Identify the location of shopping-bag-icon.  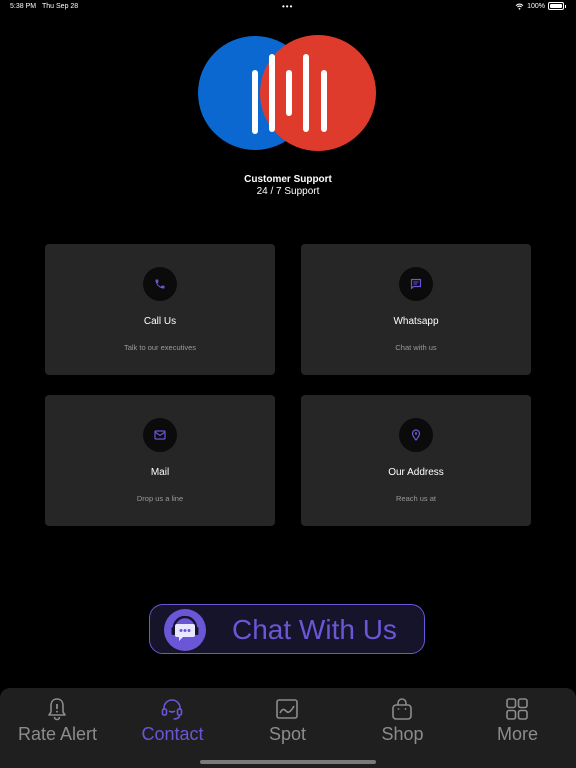
(402, 709).